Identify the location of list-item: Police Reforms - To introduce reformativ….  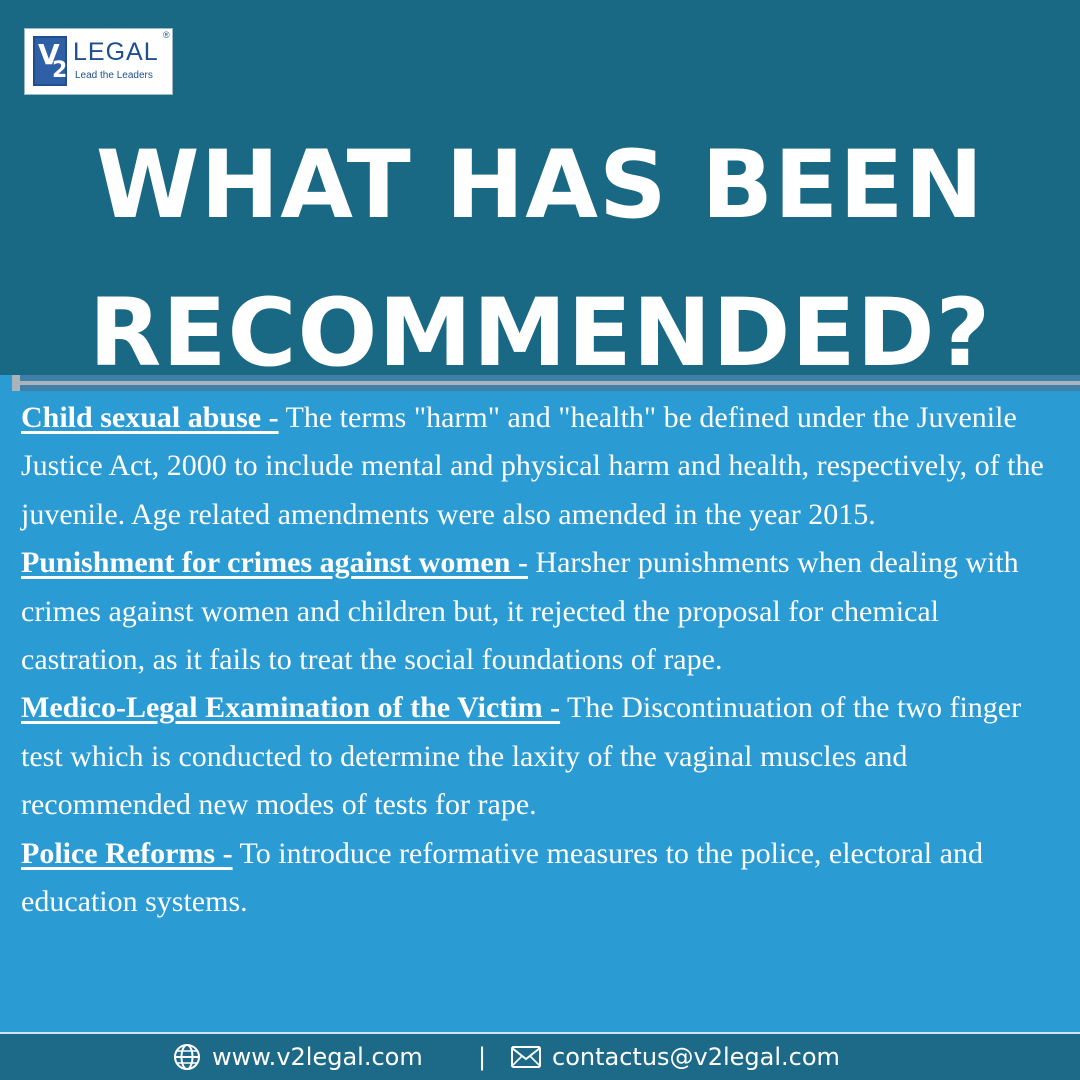
(541, 878).